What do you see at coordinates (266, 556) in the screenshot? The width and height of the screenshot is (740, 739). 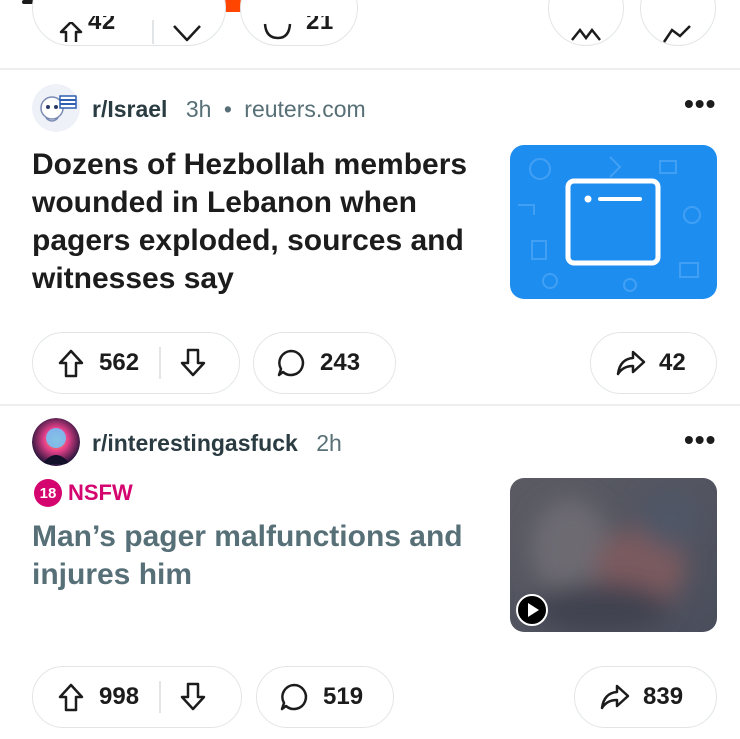 I see `post-title: Man’s pager malfunctions and injures him` at bounding box center [266, 556].